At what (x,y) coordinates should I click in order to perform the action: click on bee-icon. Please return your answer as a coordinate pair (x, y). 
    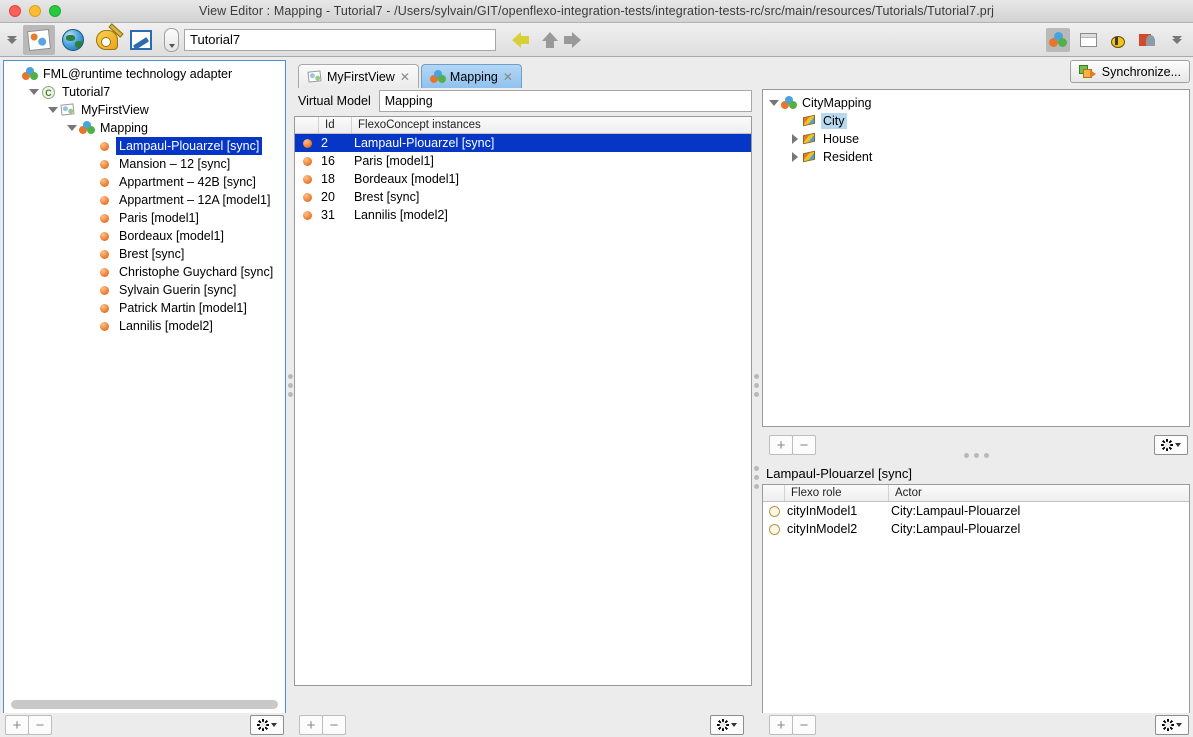
    Looking at the image, I should click on (1118, 40).